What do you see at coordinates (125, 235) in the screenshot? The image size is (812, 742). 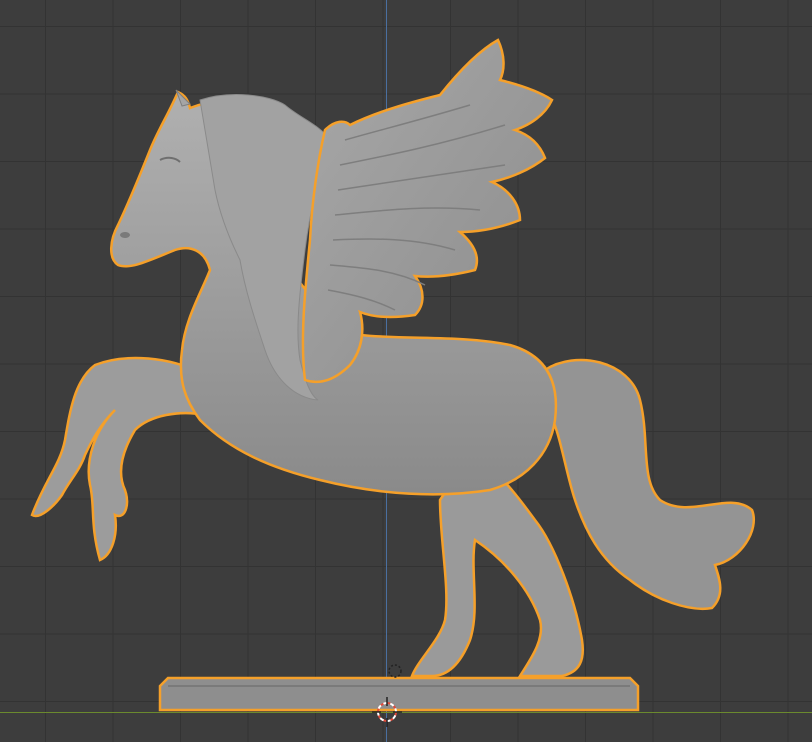 I see `nostril` at bounding box center [125, 235].